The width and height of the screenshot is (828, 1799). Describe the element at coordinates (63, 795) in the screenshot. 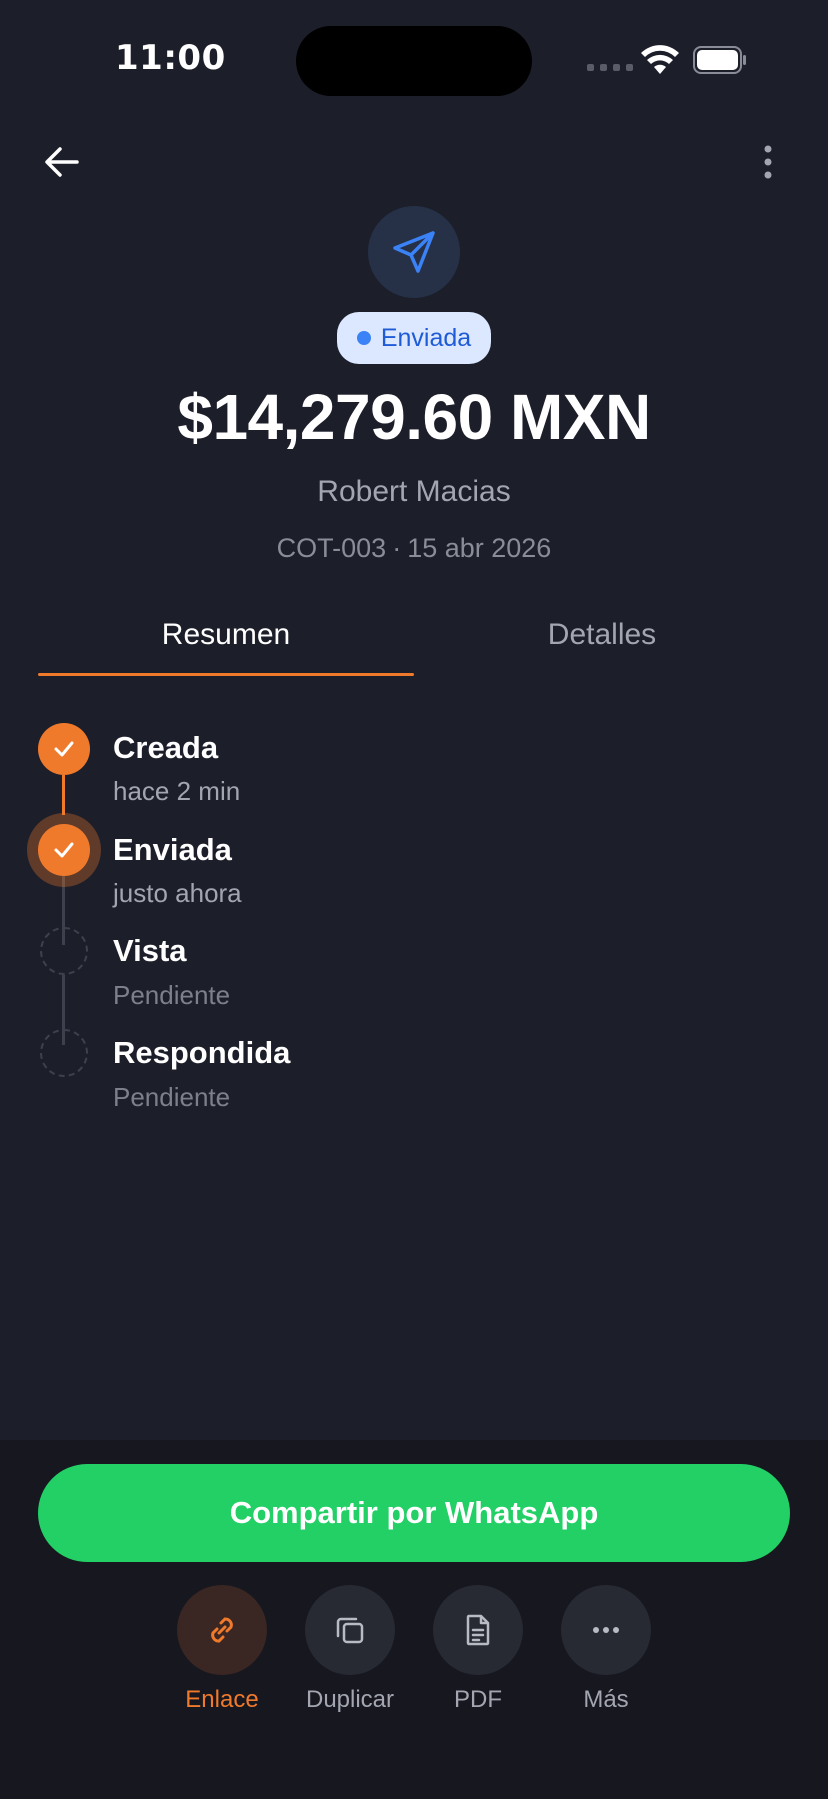

I see `timeline-connector` at that location.